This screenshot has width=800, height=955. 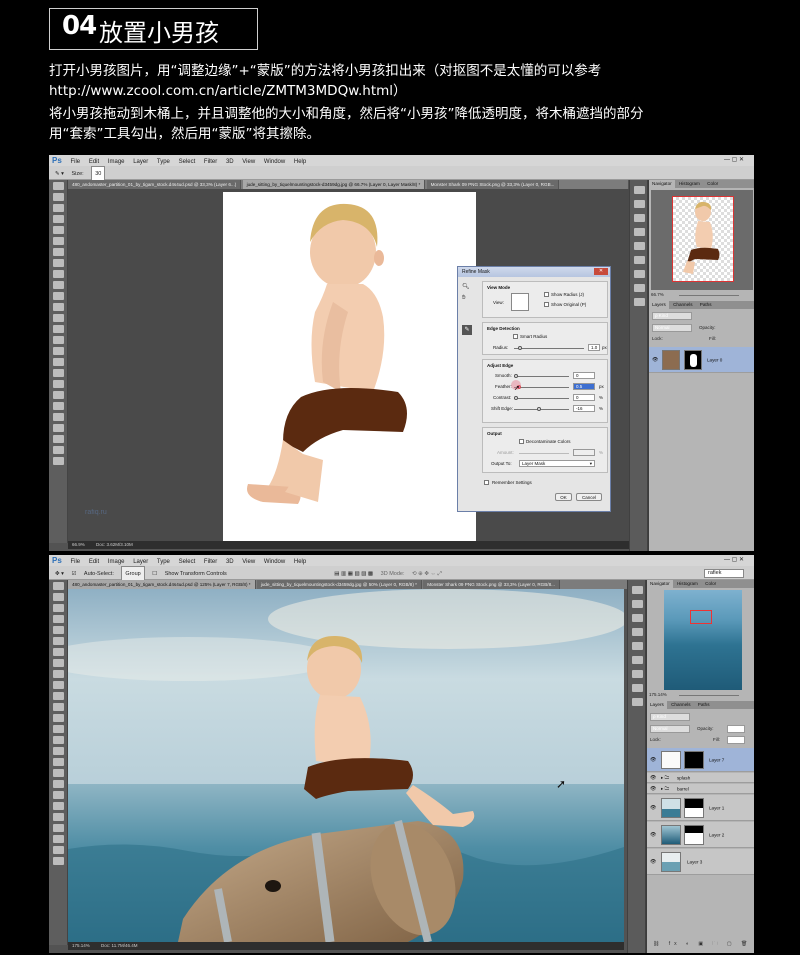 What do you see at coordinates (734, 160) in the screenshot?
I see `window-controls: — ▢ ✕` at bounding box center [734, 160].